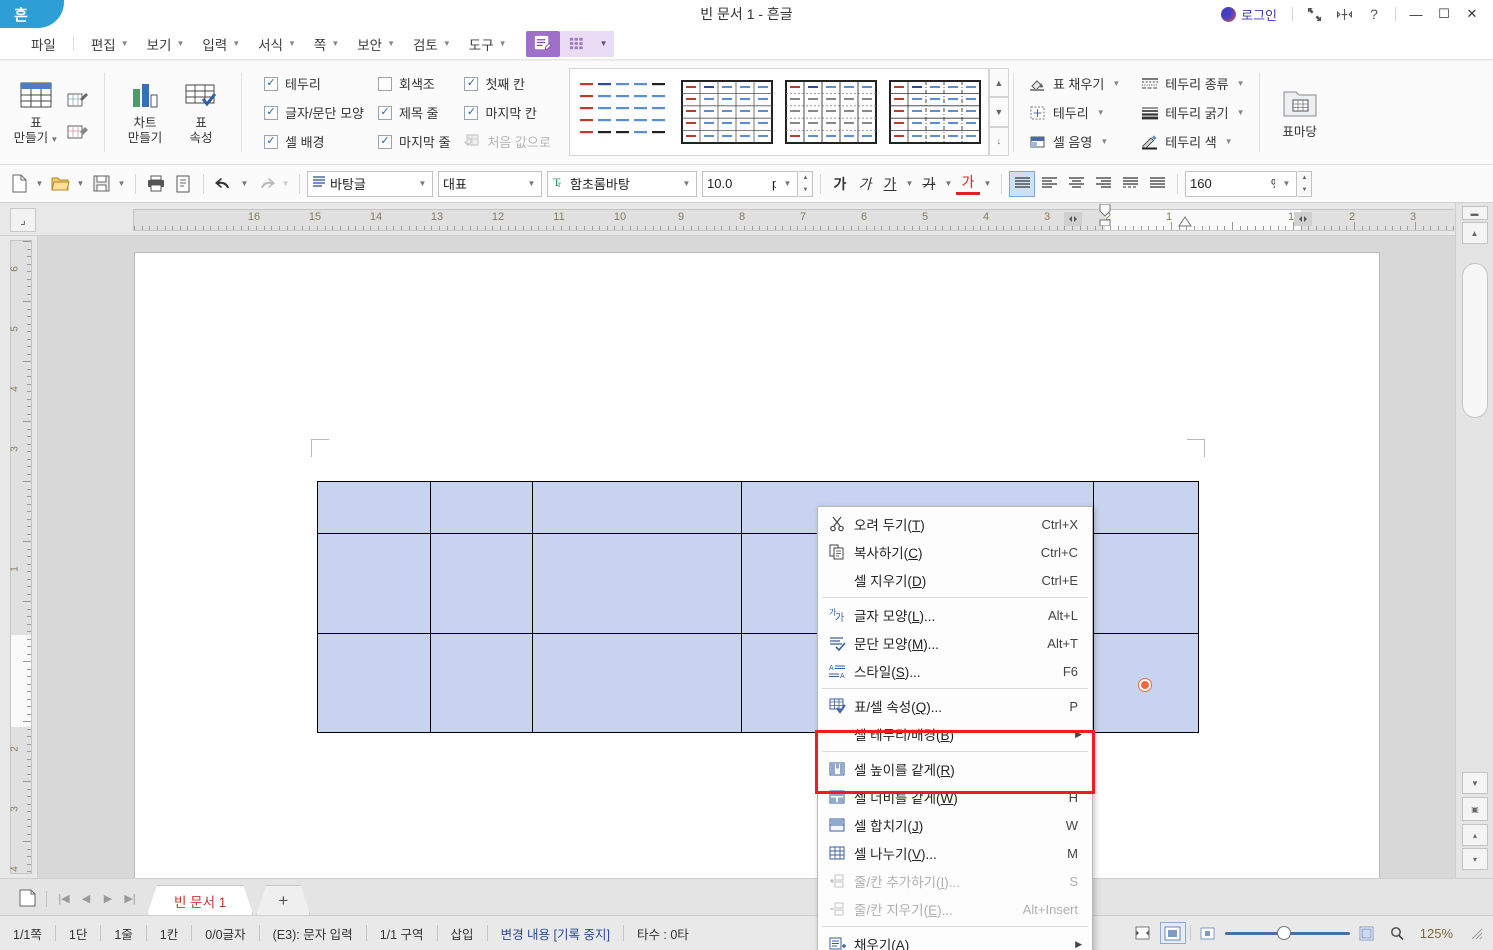 The height and width of the screenshot is (950, 1493). What do you see at coordinates (955, 615) in the screenshot?
I see `context-menu-item-char-shape: 가가 글자 모양(L)... Alt+L` at bounding box center [955, 615].